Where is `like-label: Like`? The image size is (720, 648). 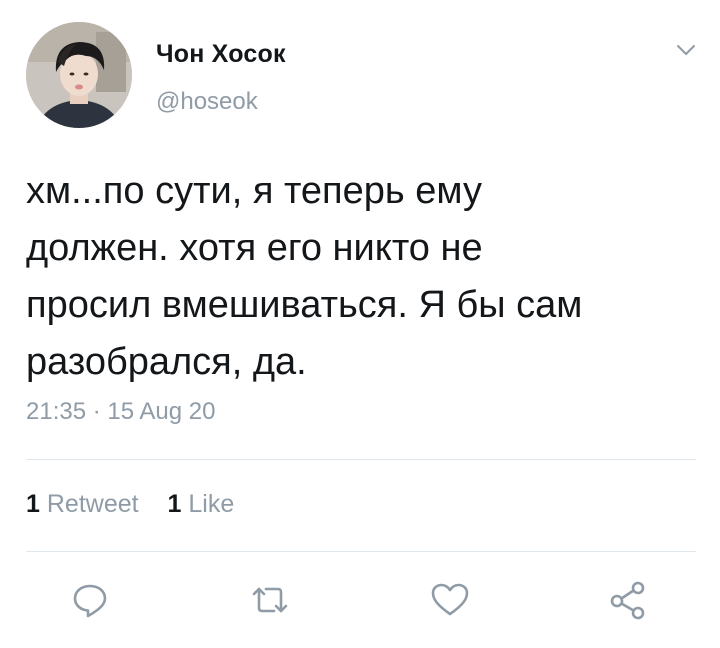
like-label: Like is located at coordinates (211, 504).